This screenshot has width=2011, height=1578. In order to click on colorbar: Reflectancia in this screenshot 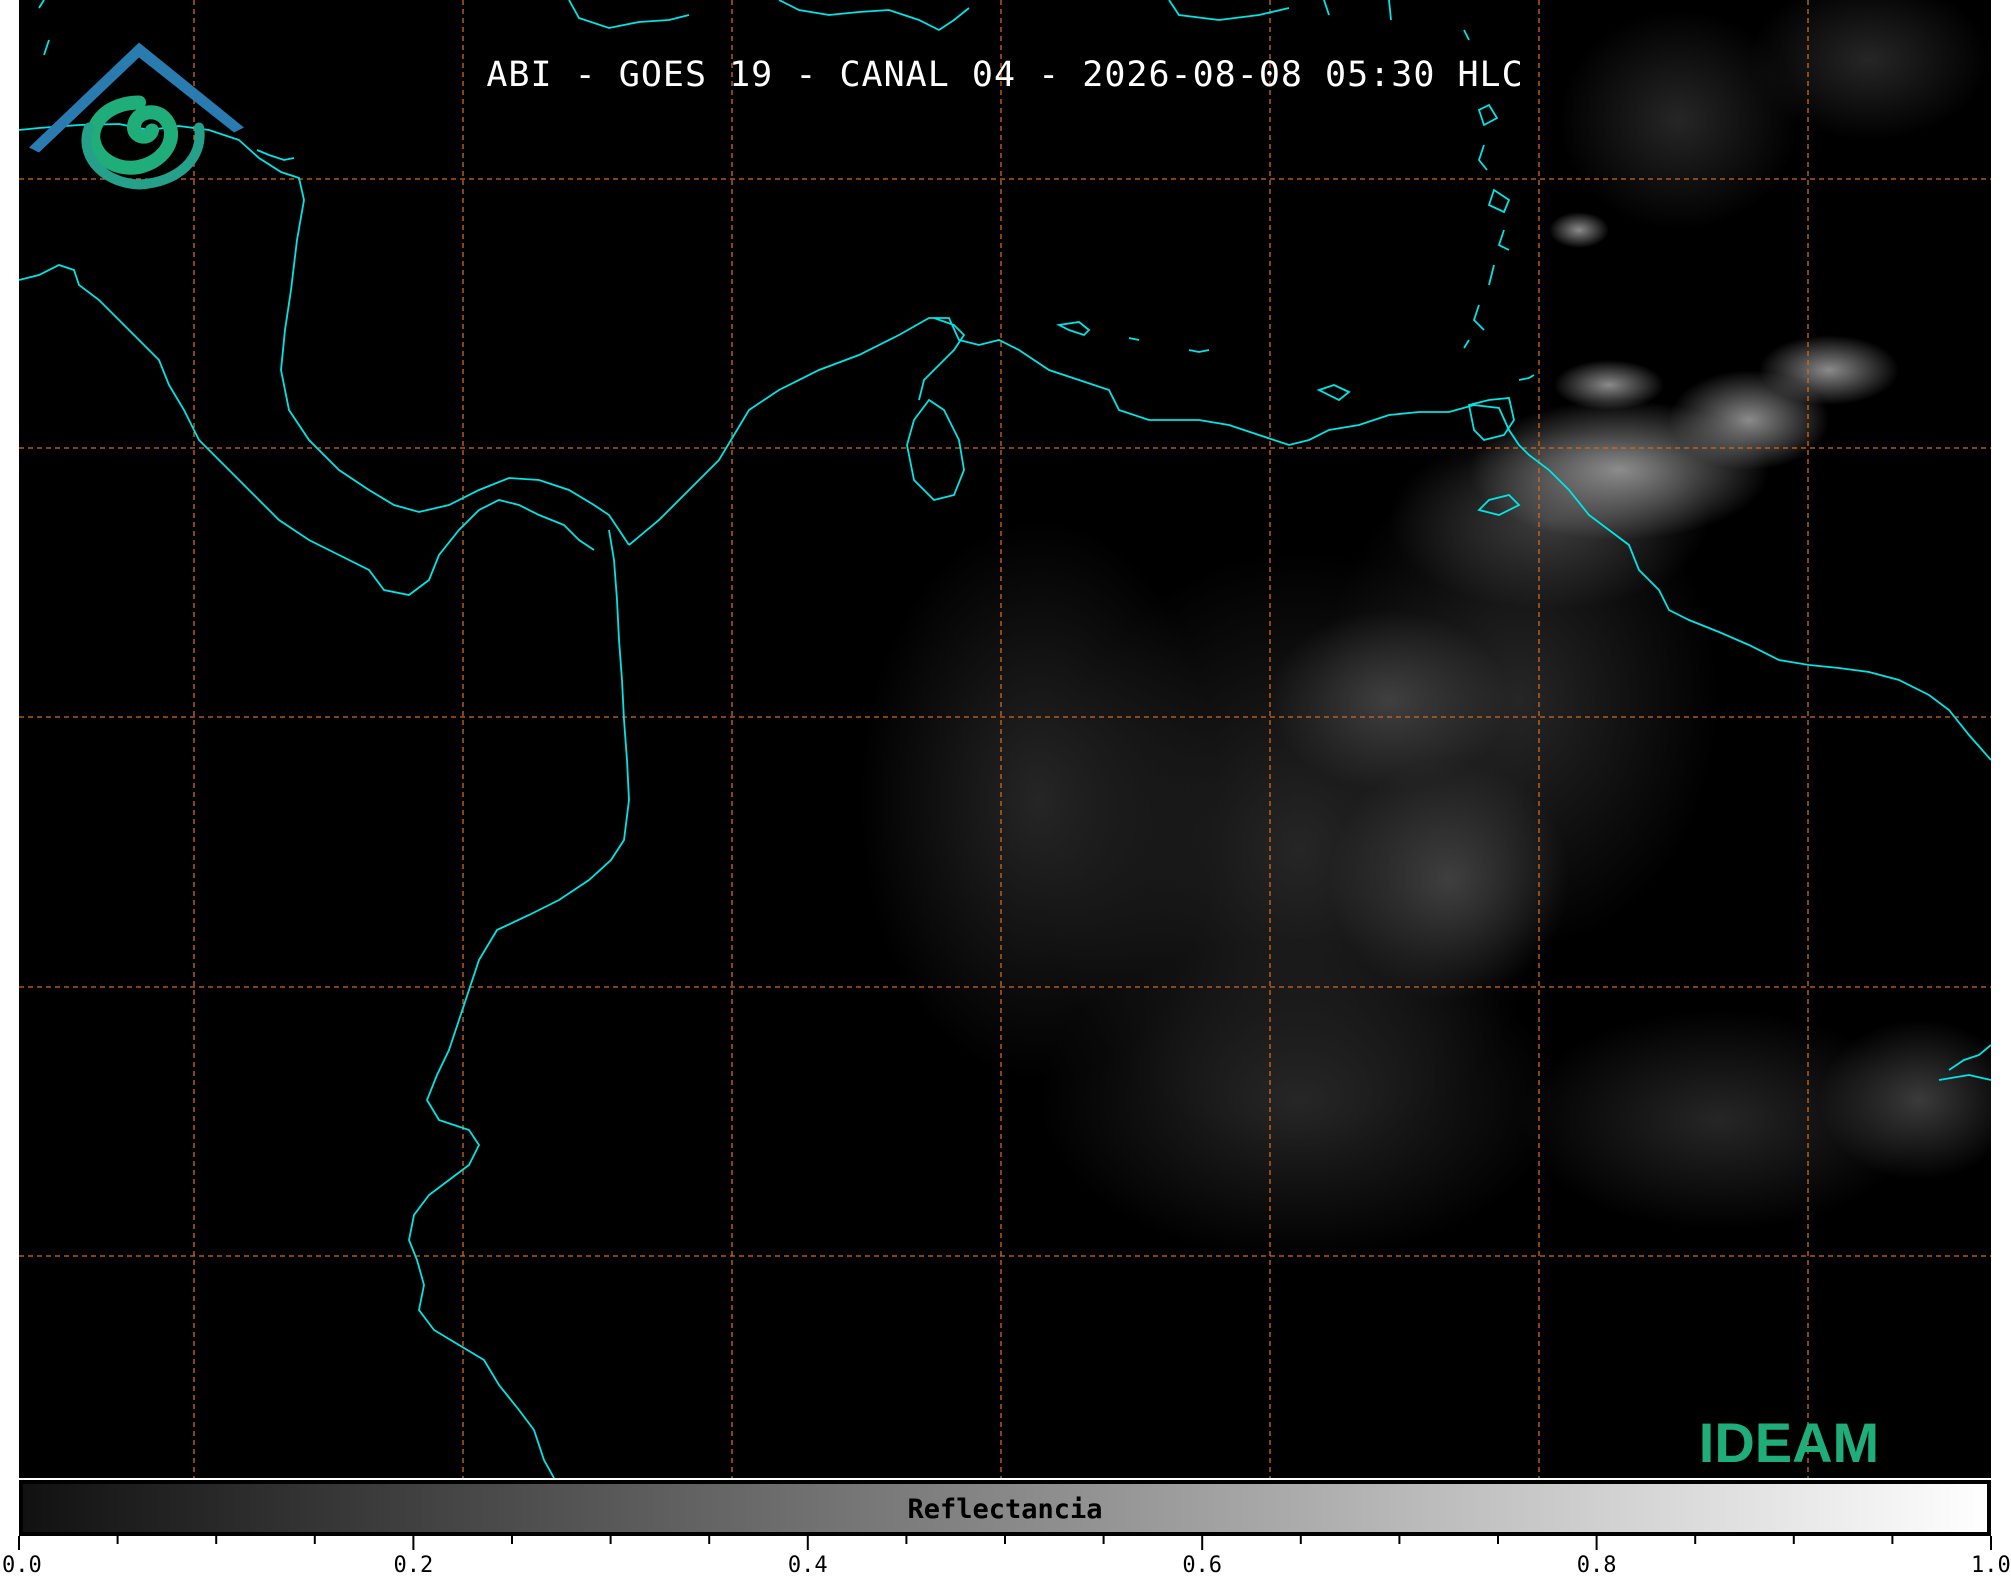, I will do `click(1005, 1508)`.